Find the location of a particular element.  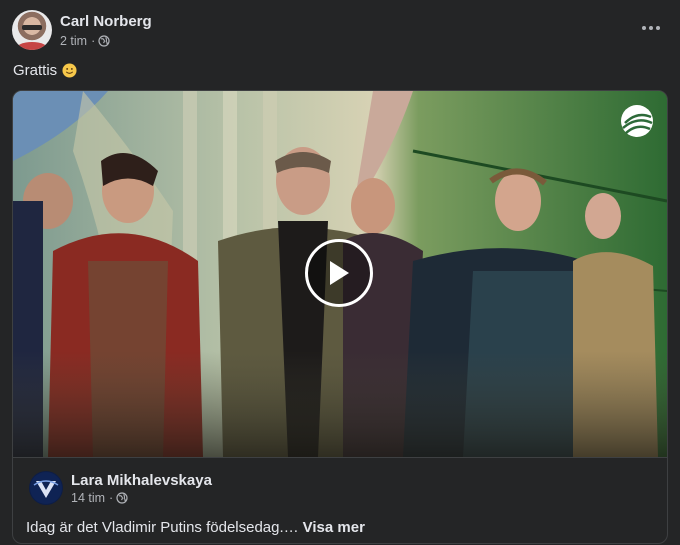

play-icon is located at coordinates (339, 273).